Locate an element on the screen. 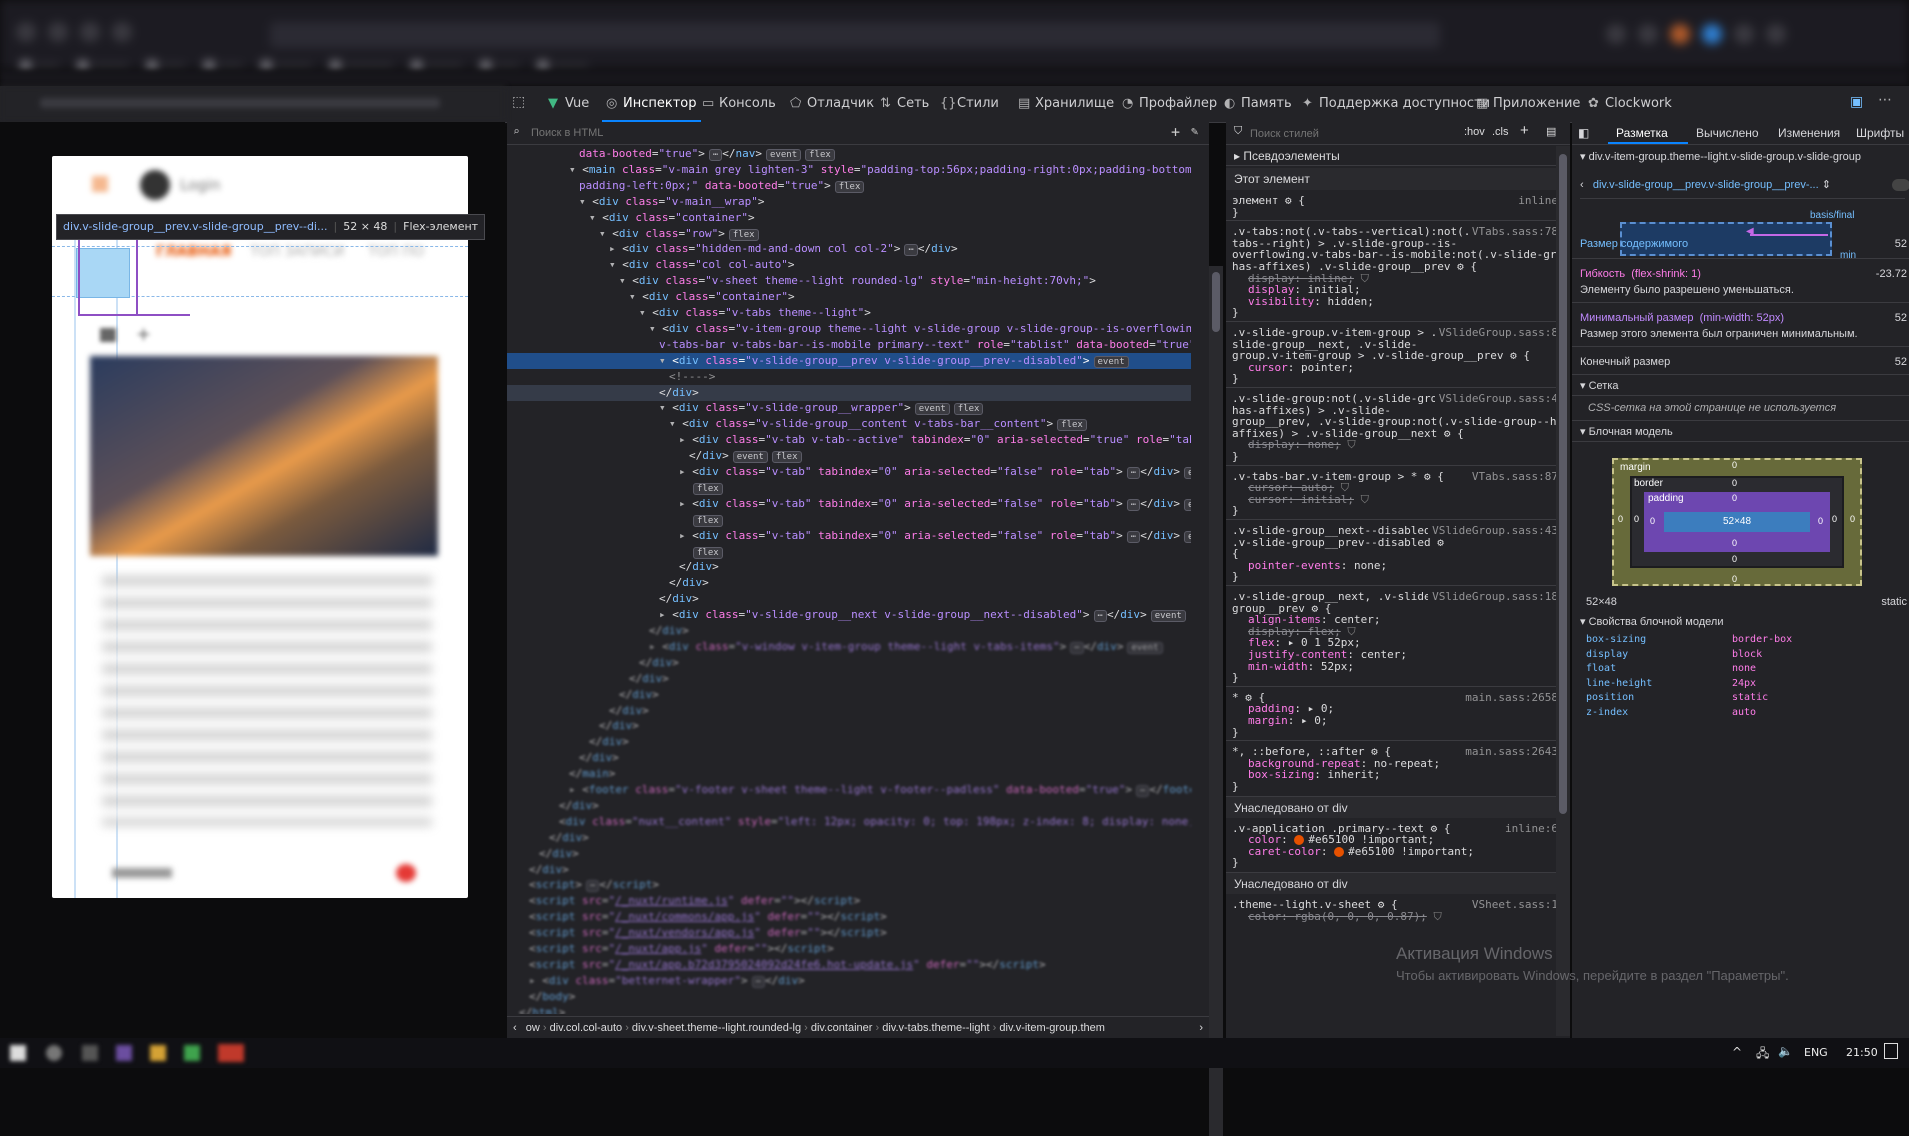 The width and height of the screenshot is (1909, 1136). tab-changes: Изменения is located at coordinates (1809, 133).